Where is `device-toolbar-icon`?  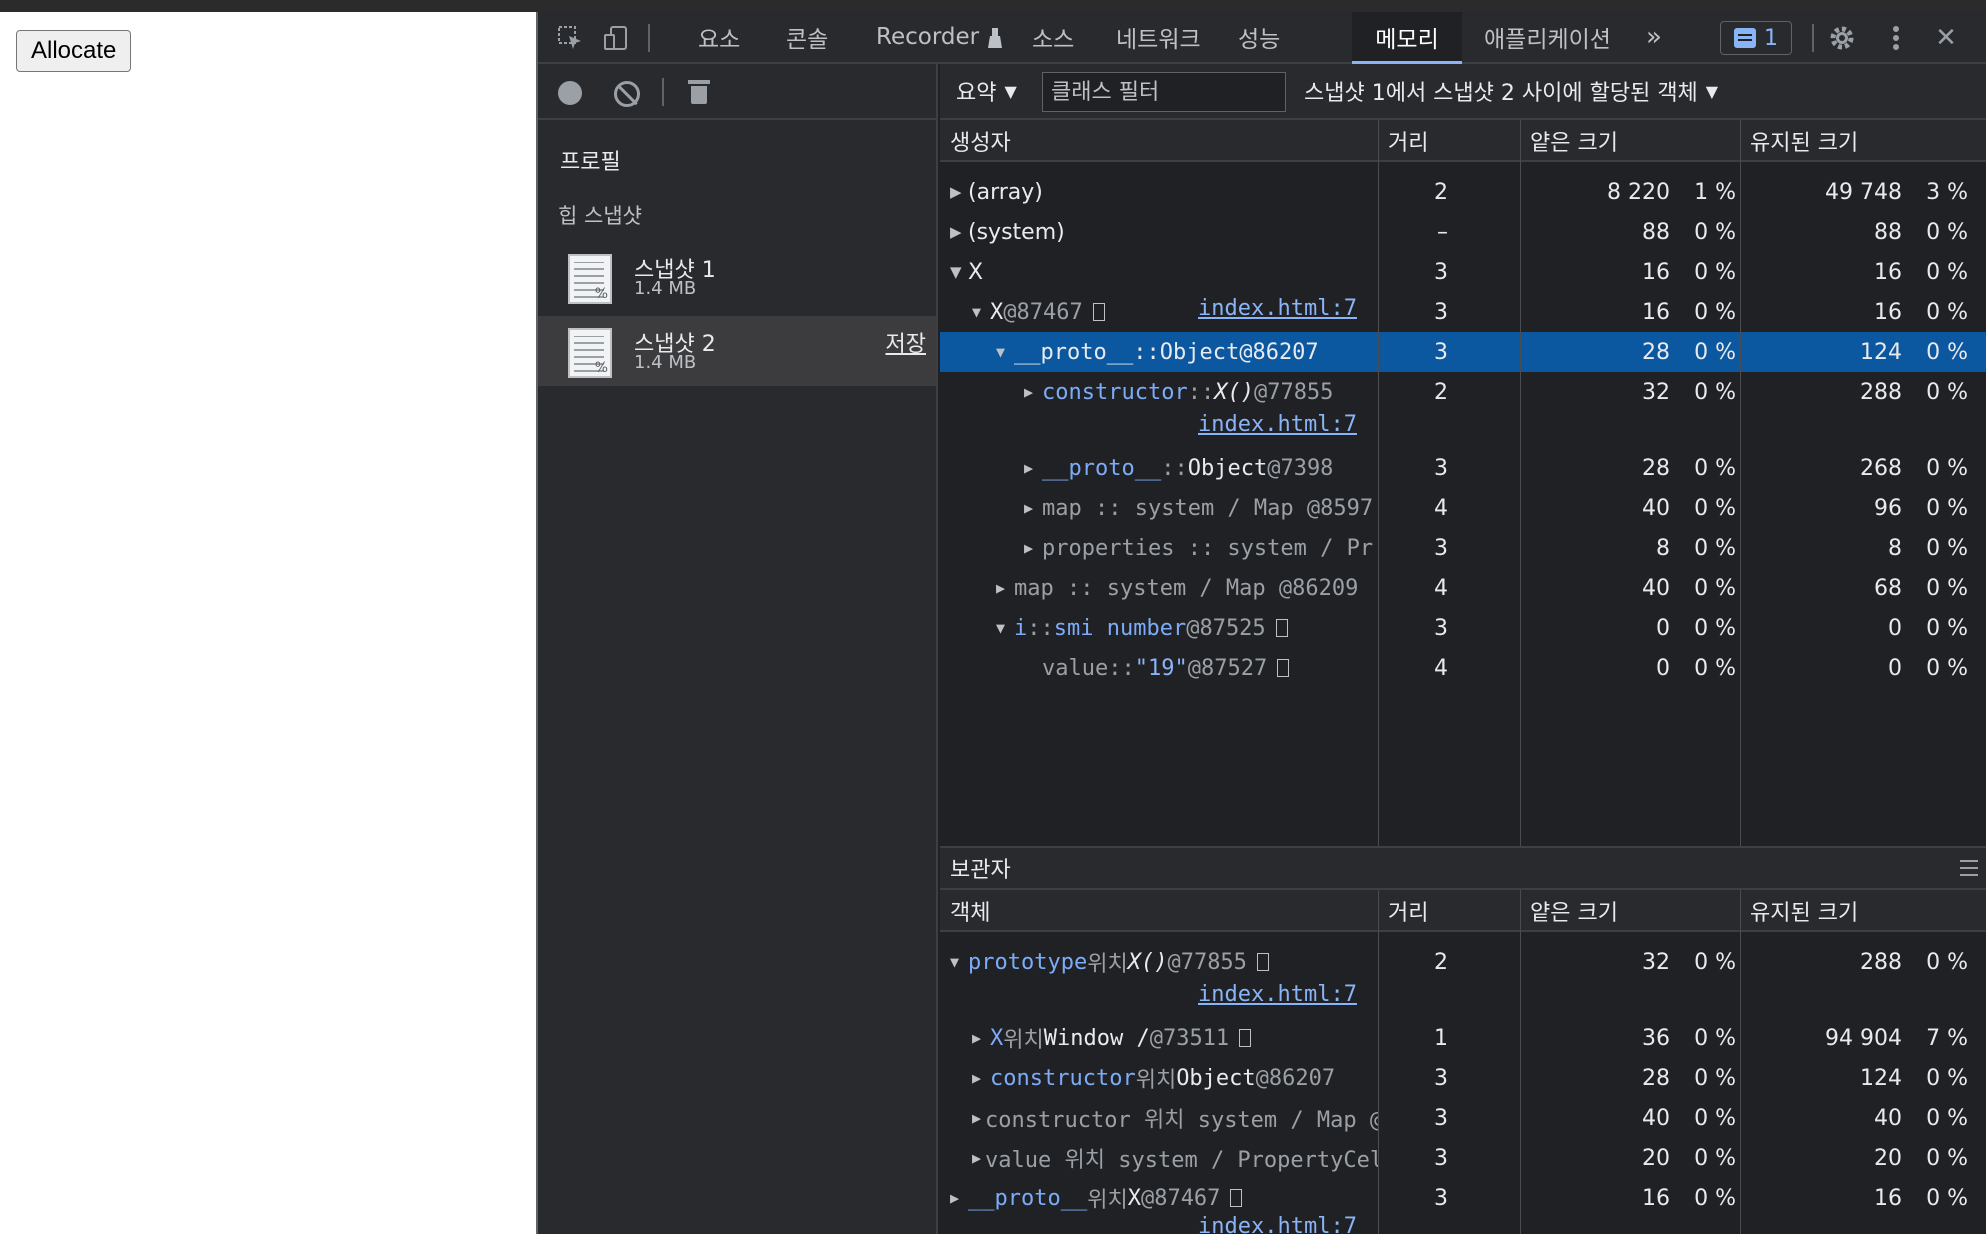 device-toolbar-icon is located at coordinates (616, 38).